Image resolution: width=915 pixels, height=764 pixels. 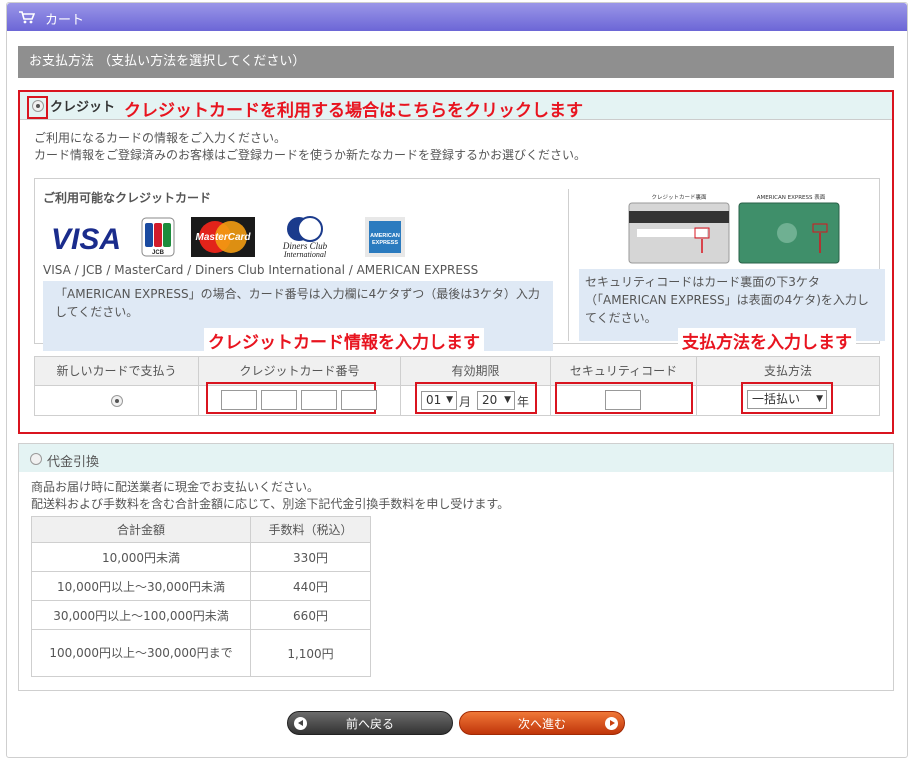 What do you see at coordinates (353, 111) in the screenshot?
I see `annotation-click-credit: クレジットカードを利用する場合はこちらをクリックします` at bounding box center [353, 111].